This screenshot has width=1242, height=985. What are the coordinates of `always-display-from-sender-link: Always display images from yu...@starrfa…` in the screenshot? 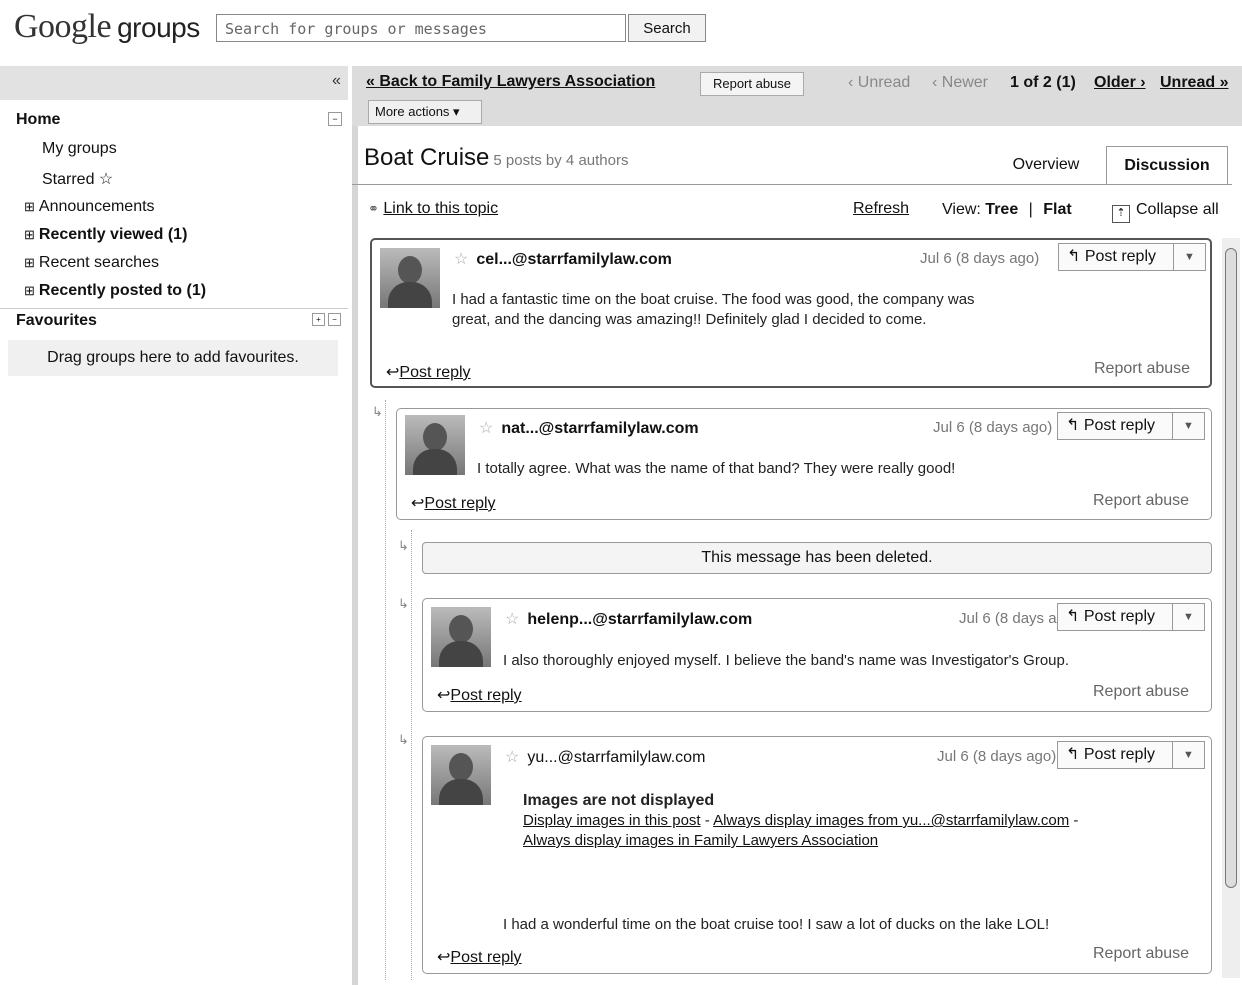 It's located at (891, 820).